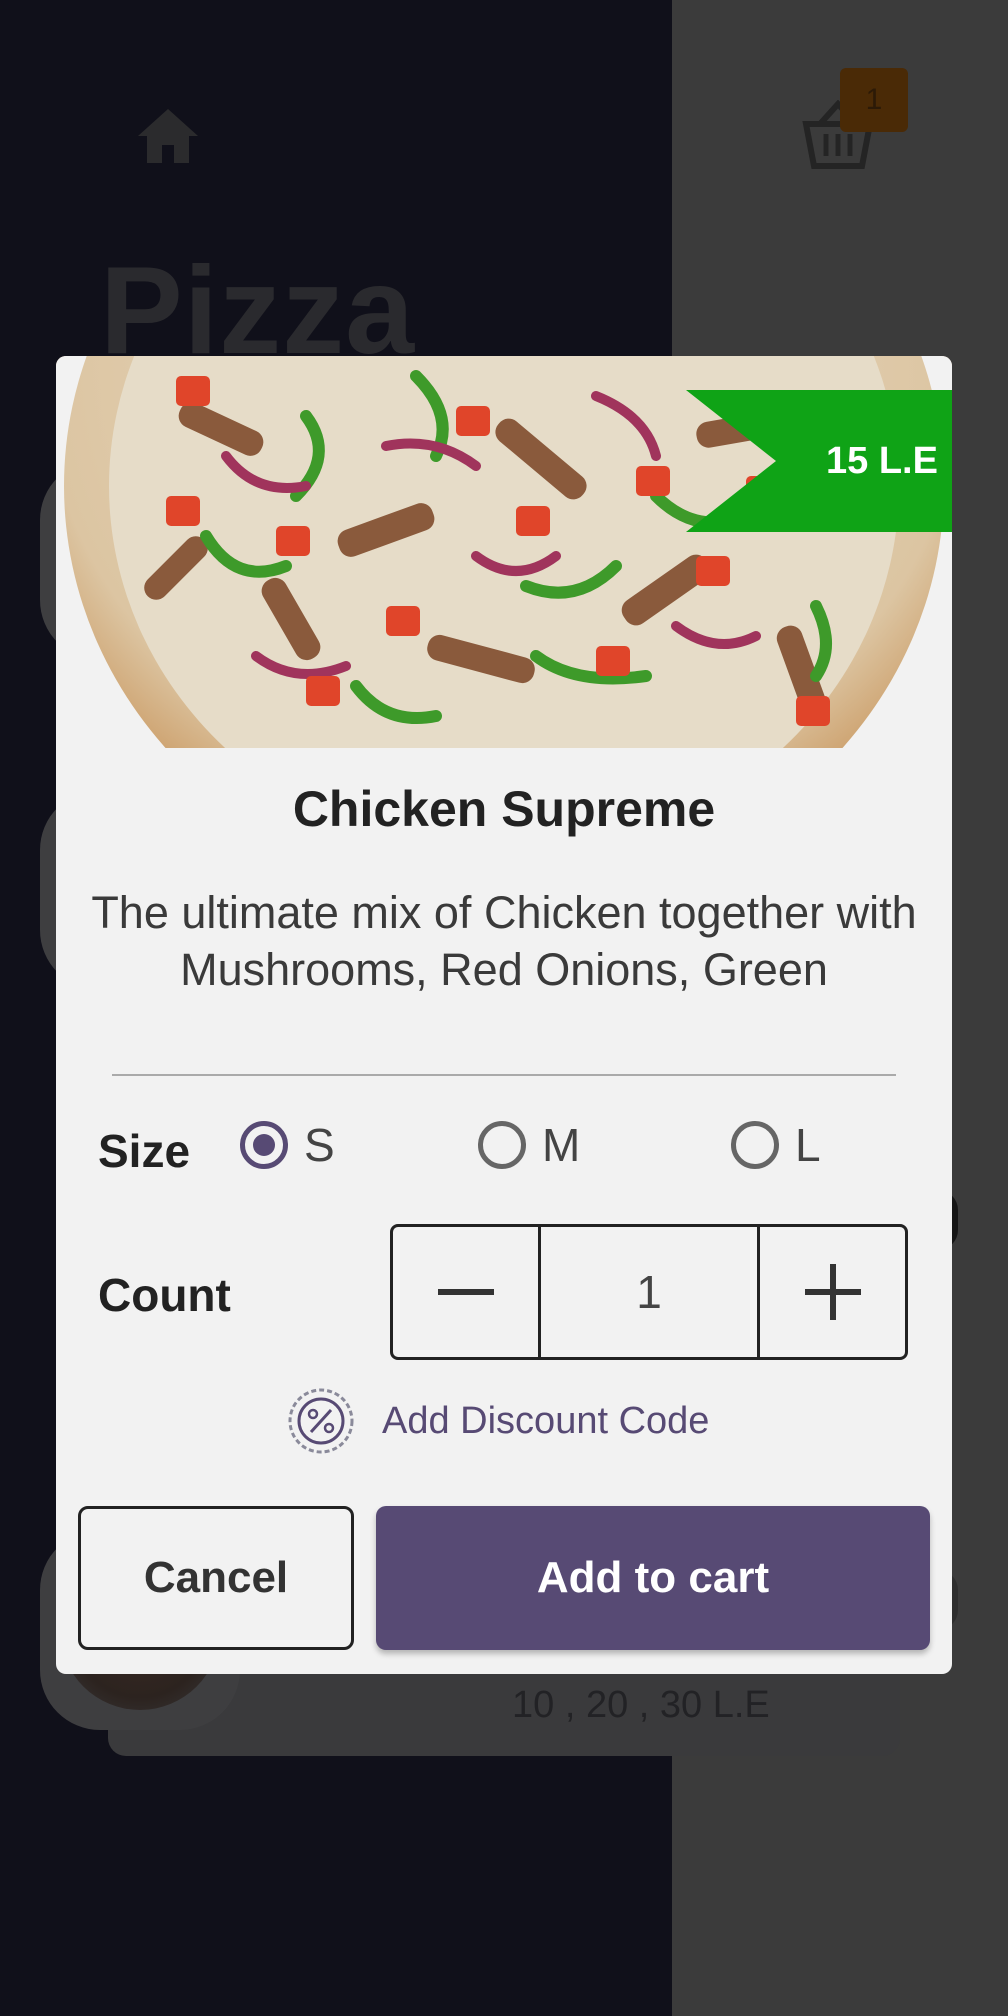  Describe the element at coordinates (641, 1705) in the screenshot. I see `menu-item-price: 10 , 20 , 30 L.E` at that location.